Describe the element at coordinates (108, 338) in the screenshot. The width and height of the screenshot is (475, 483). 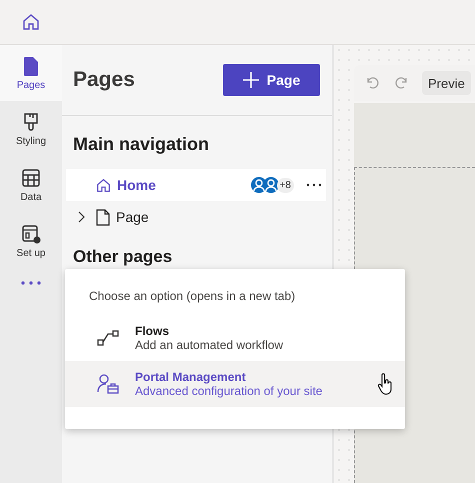
I see `flow-icon` at that location.